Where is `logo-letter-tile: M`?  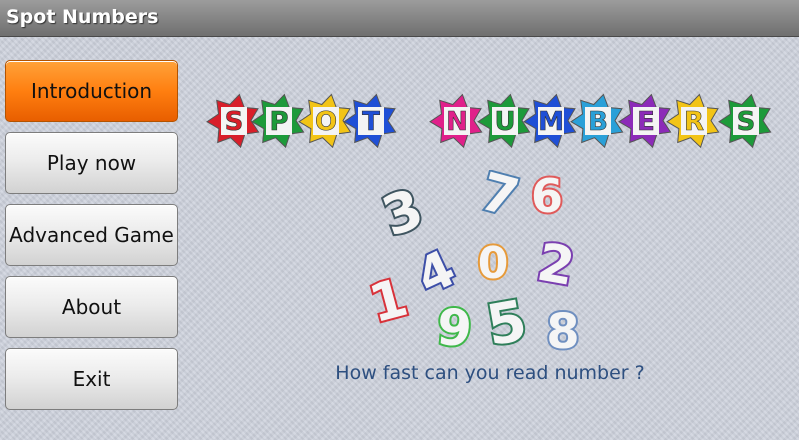 logo-letter-tile: M is located at coordinates (550, 121).